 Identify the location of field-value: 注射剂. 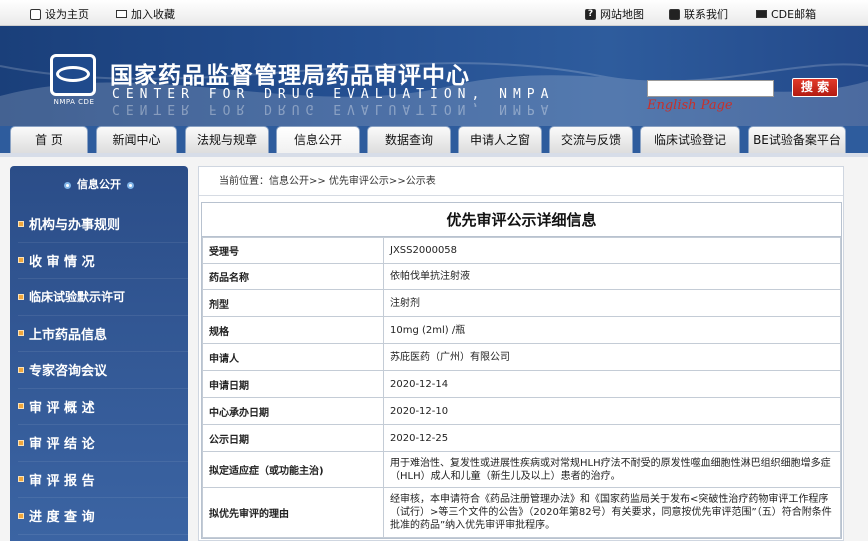
(612, 303).